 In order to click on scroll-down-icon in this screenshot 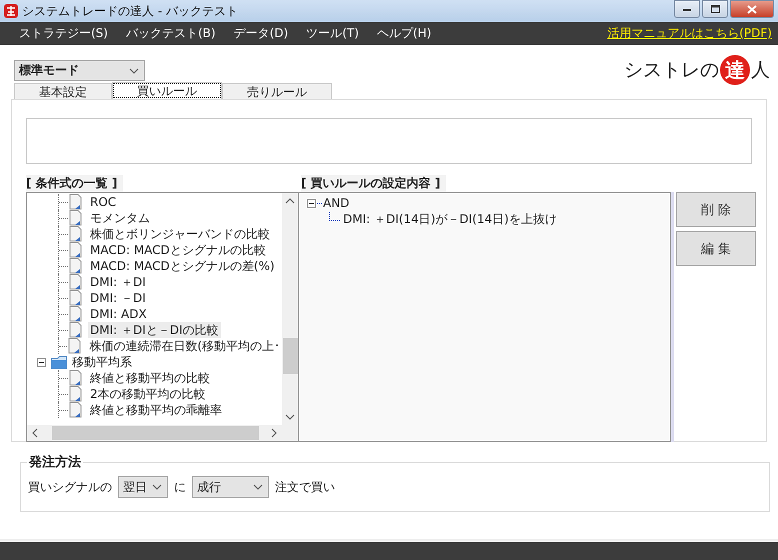, I will do `click(290, 417)`.